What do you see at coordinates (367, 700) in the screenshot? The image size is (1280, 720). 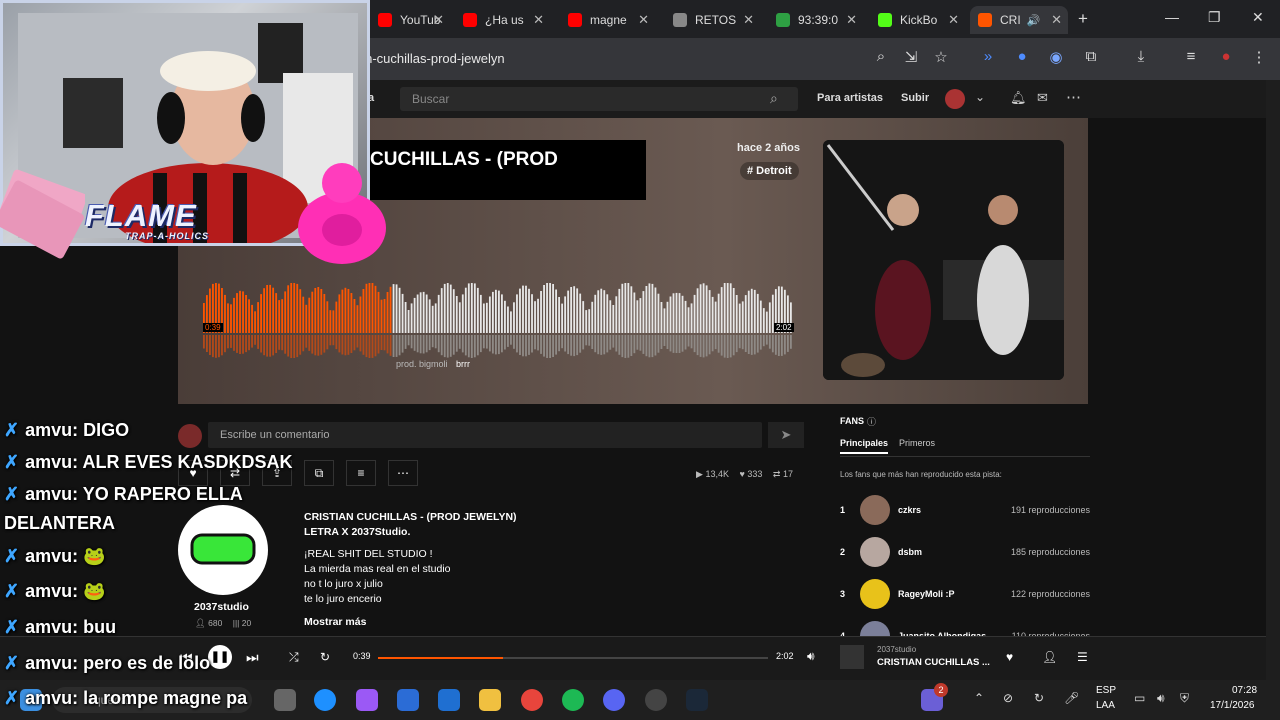 I see `copilot-icon` at bounding box center [367, 700].